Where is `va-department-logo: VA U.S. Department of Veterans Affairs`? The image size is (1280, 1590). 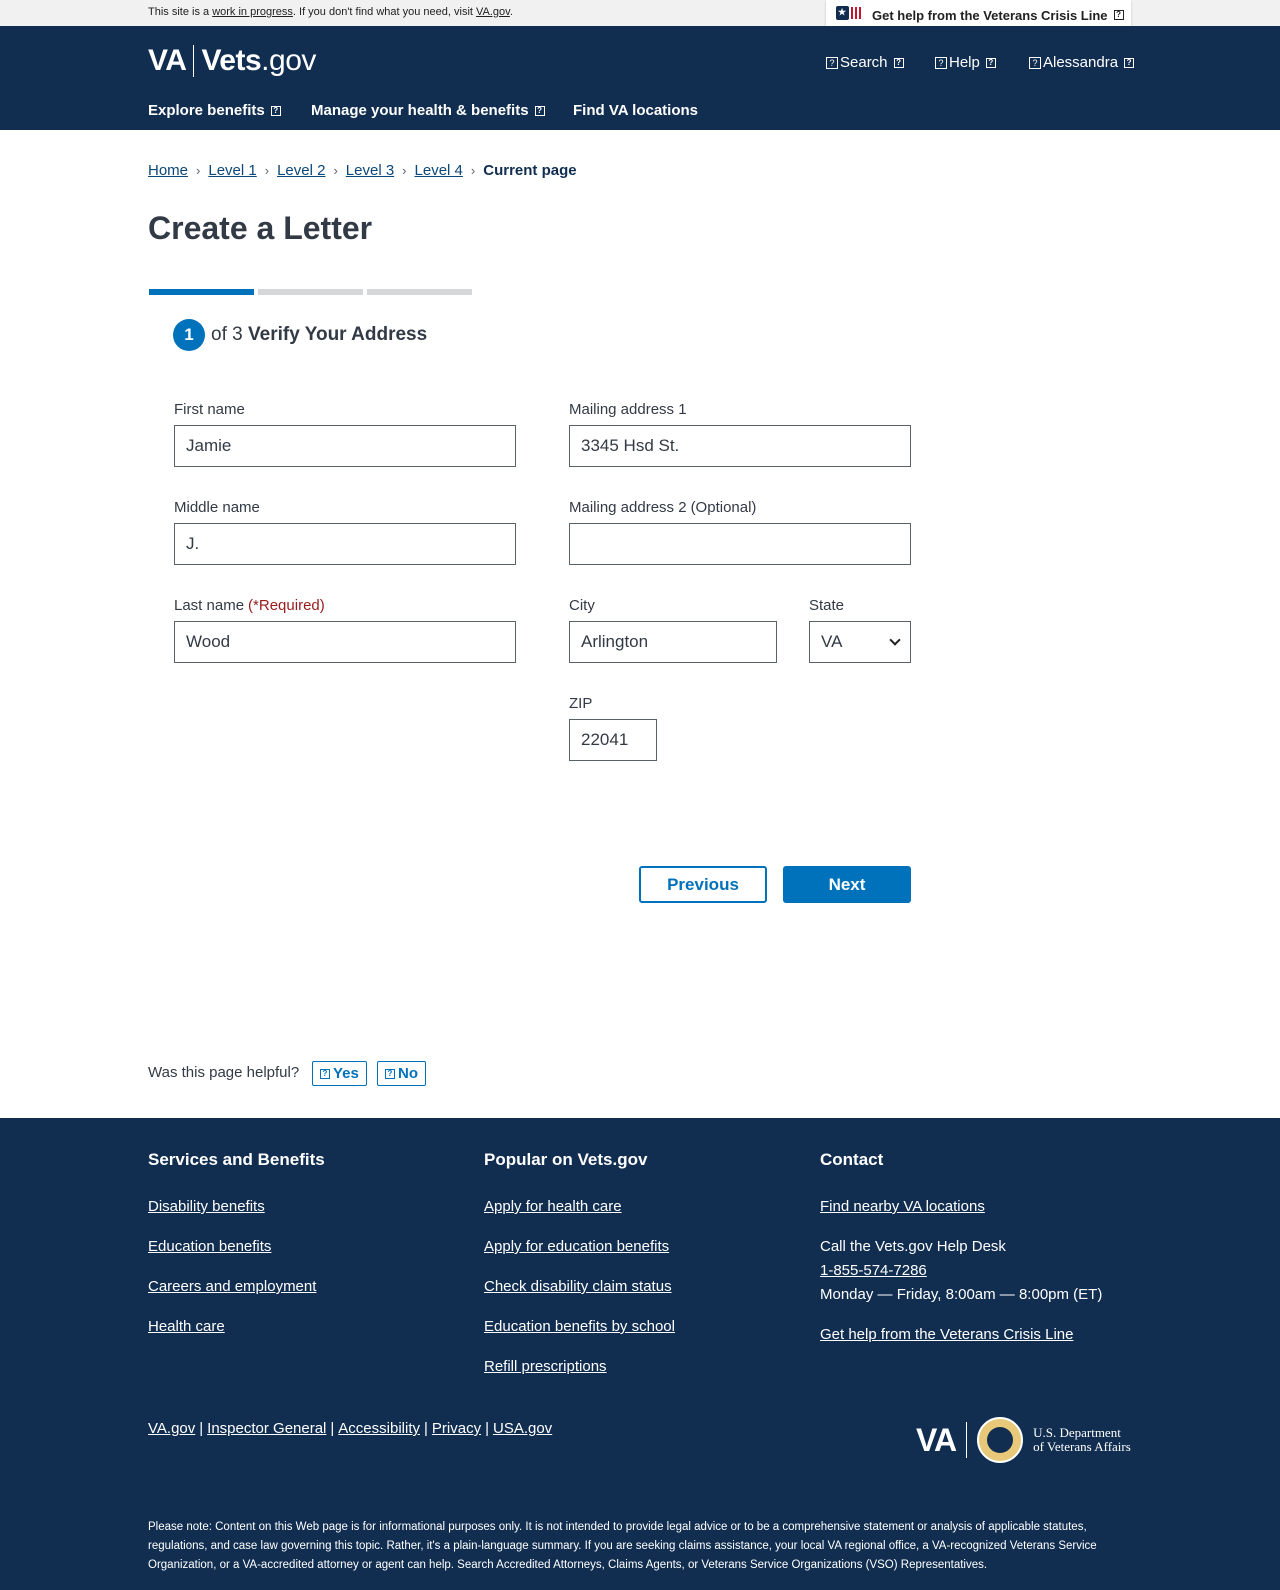
va-department-logo: VA U.S. Department of Veterans Affairs is located at coordinates (1023, 1440).